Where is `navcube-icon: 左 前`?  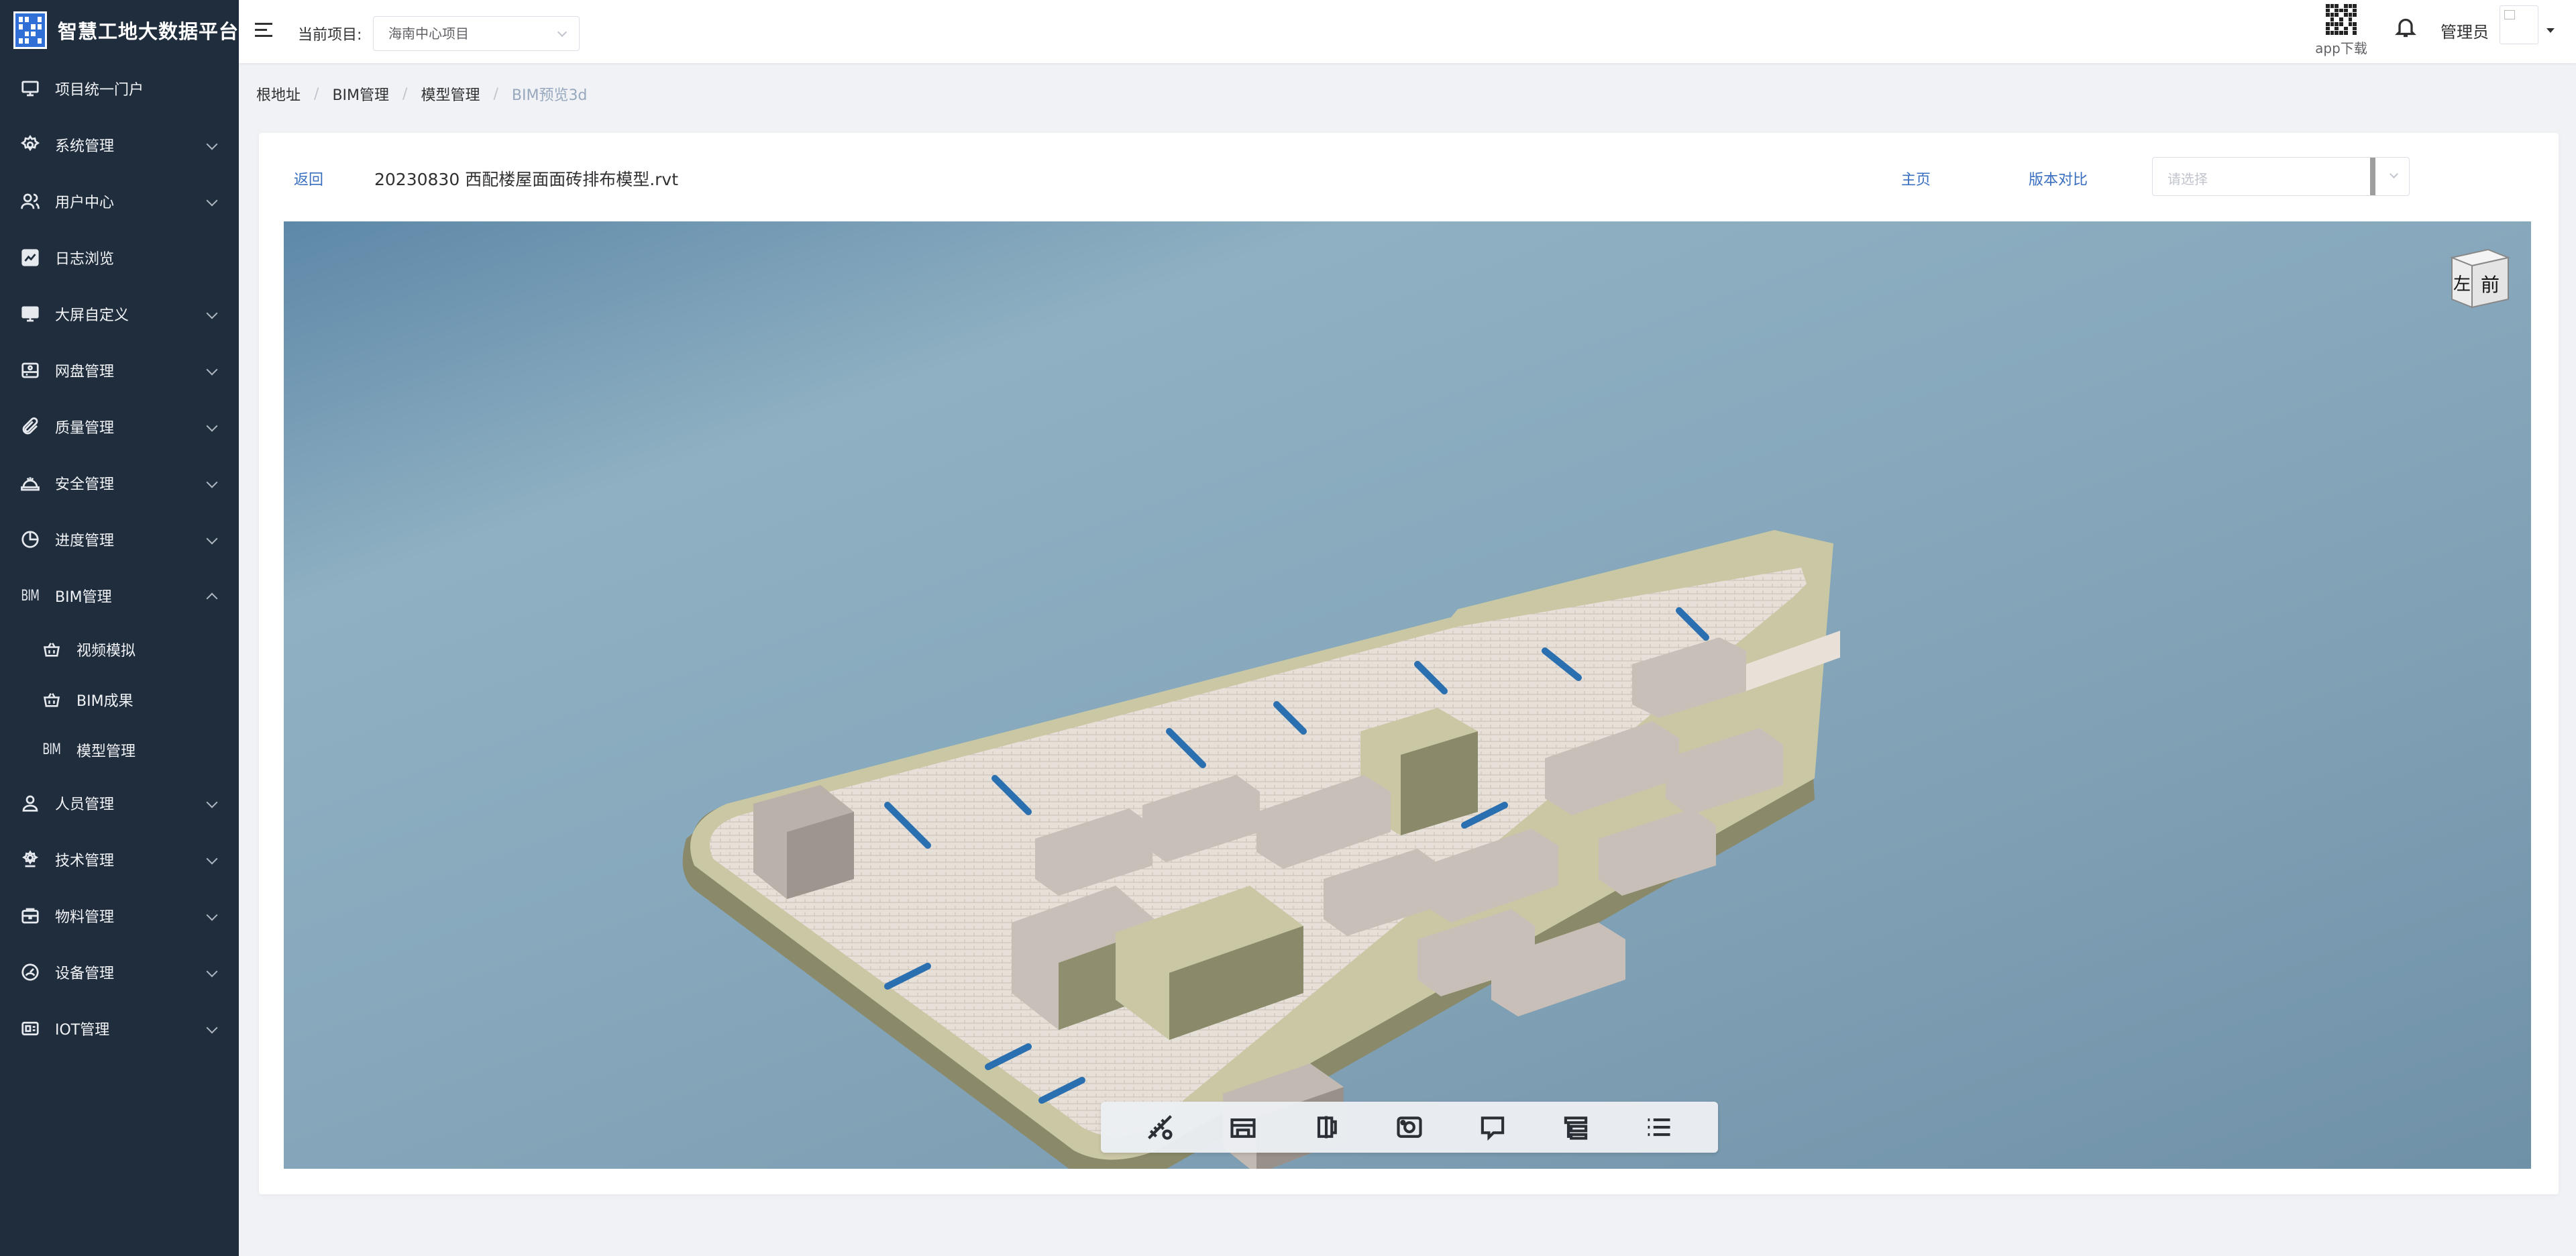 navcube-icon: 左 前 is located at coordinates (2480, 278).